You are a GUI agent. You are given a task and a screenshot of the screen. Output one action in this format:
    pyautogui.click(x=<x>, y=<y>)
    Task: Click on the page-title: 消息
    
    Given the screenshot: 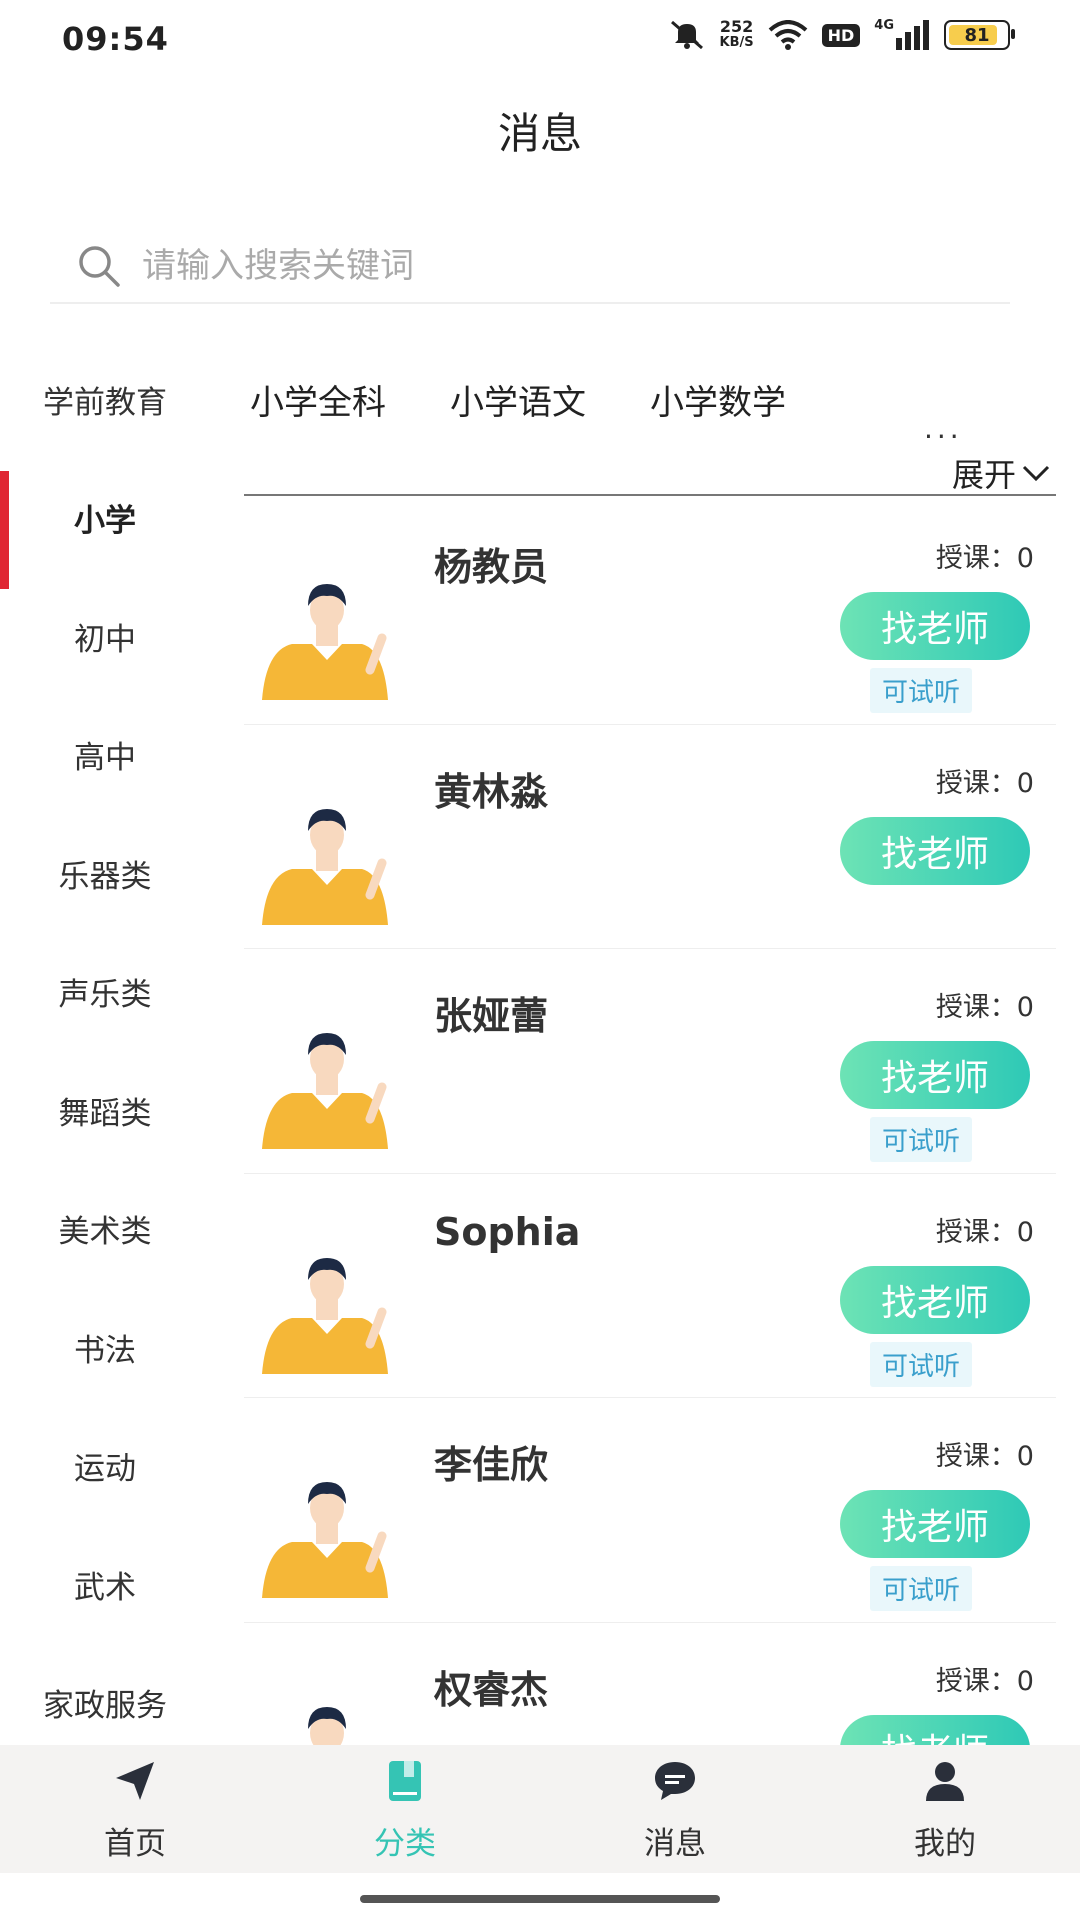 What is the action you would take?
    pyautogui.click(x=539, y=133)
    